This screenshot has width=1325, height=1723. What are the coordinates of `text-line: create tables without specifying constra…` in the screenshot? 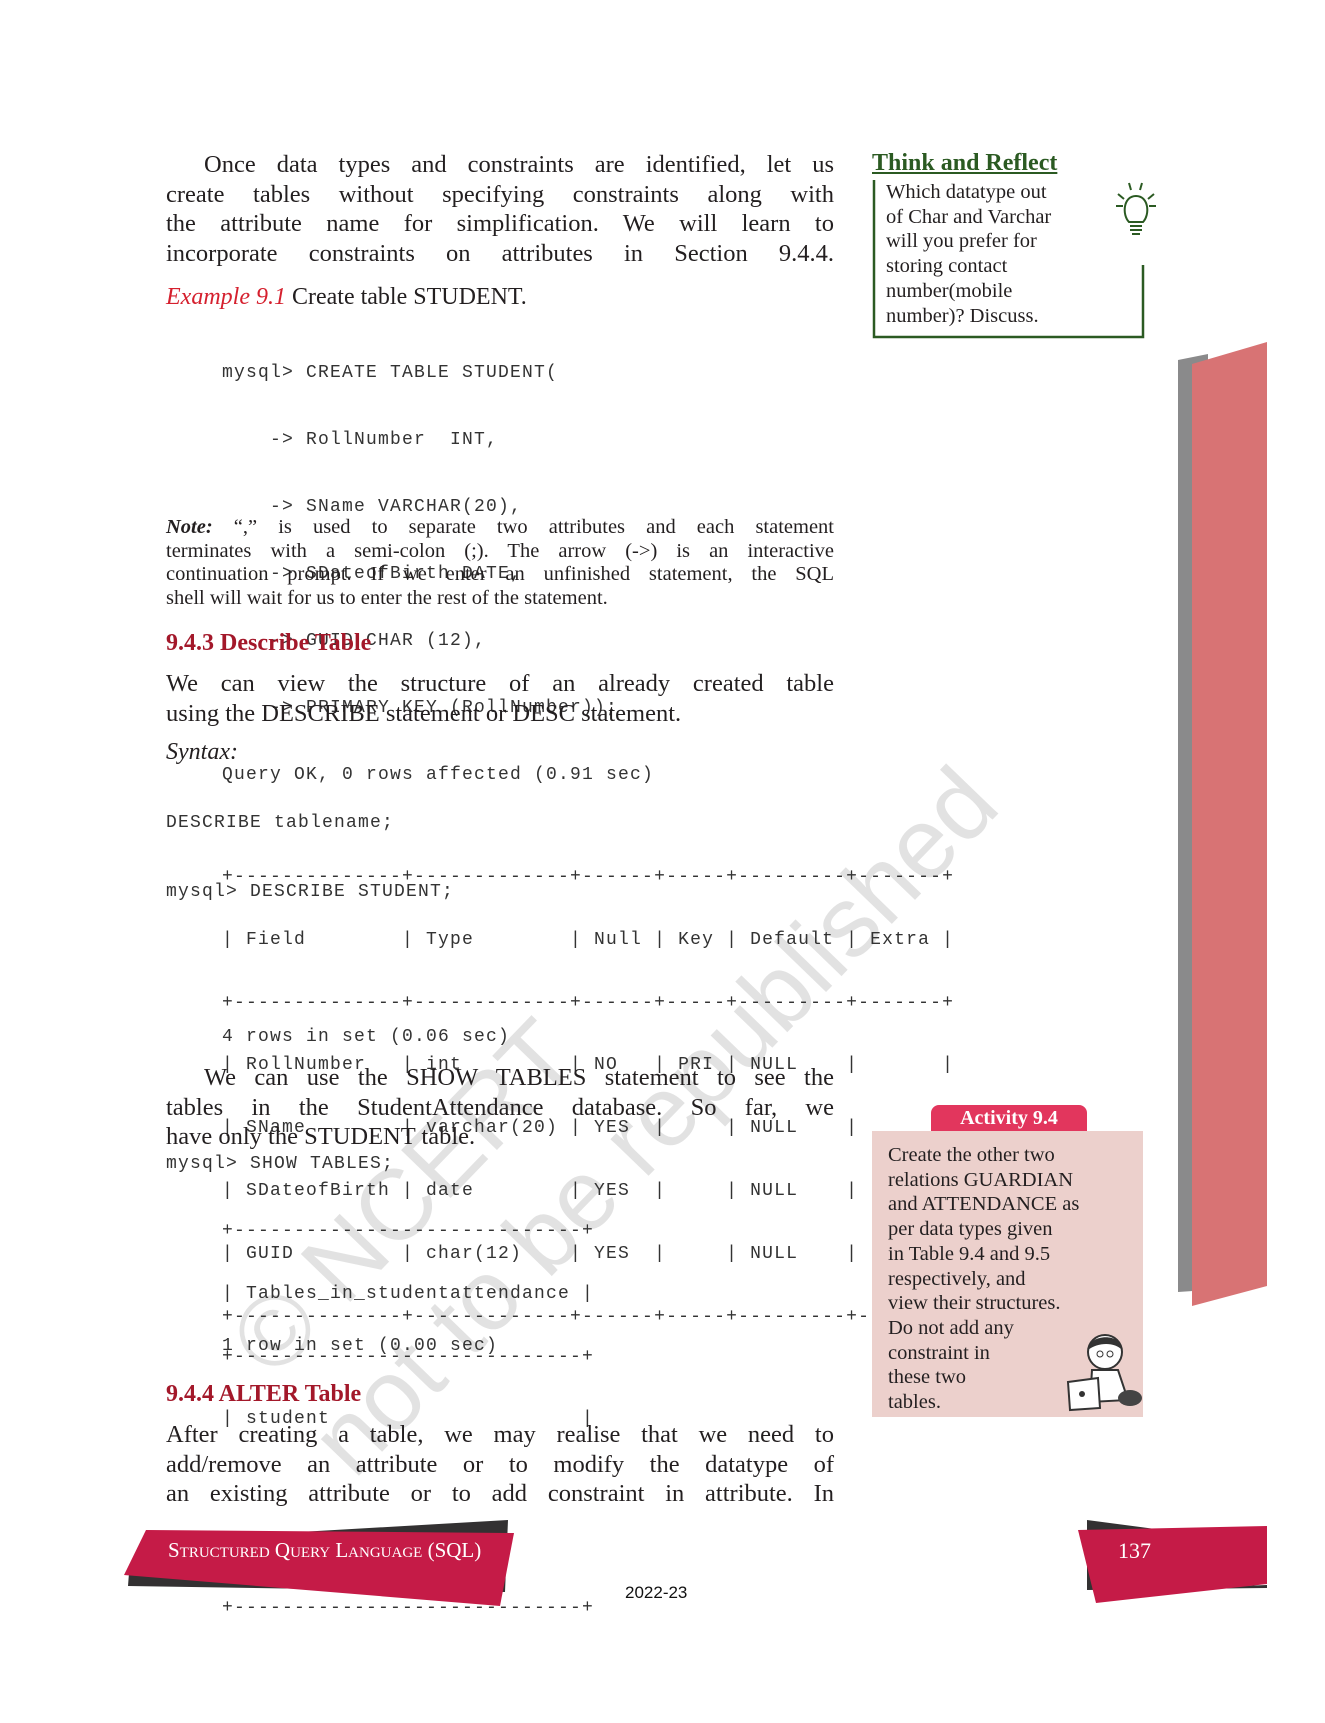 It's located at (500, 194).